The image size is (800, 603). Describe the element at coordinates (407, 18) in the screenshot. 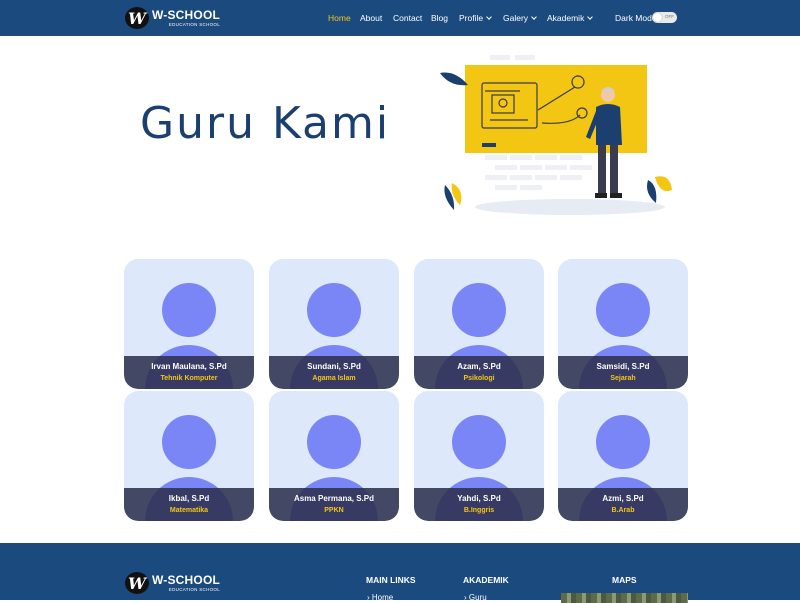

I see `nav-contact: Contact` at that location.